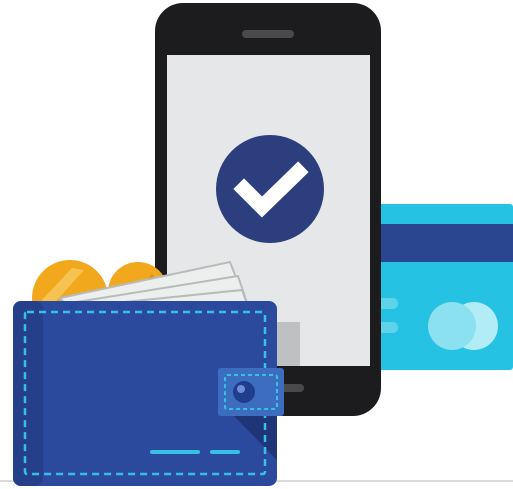  What do you see at coordinates (225, 452) in the screenshot?
I see `wallet-slot-short` at bounding box center [225, 452].